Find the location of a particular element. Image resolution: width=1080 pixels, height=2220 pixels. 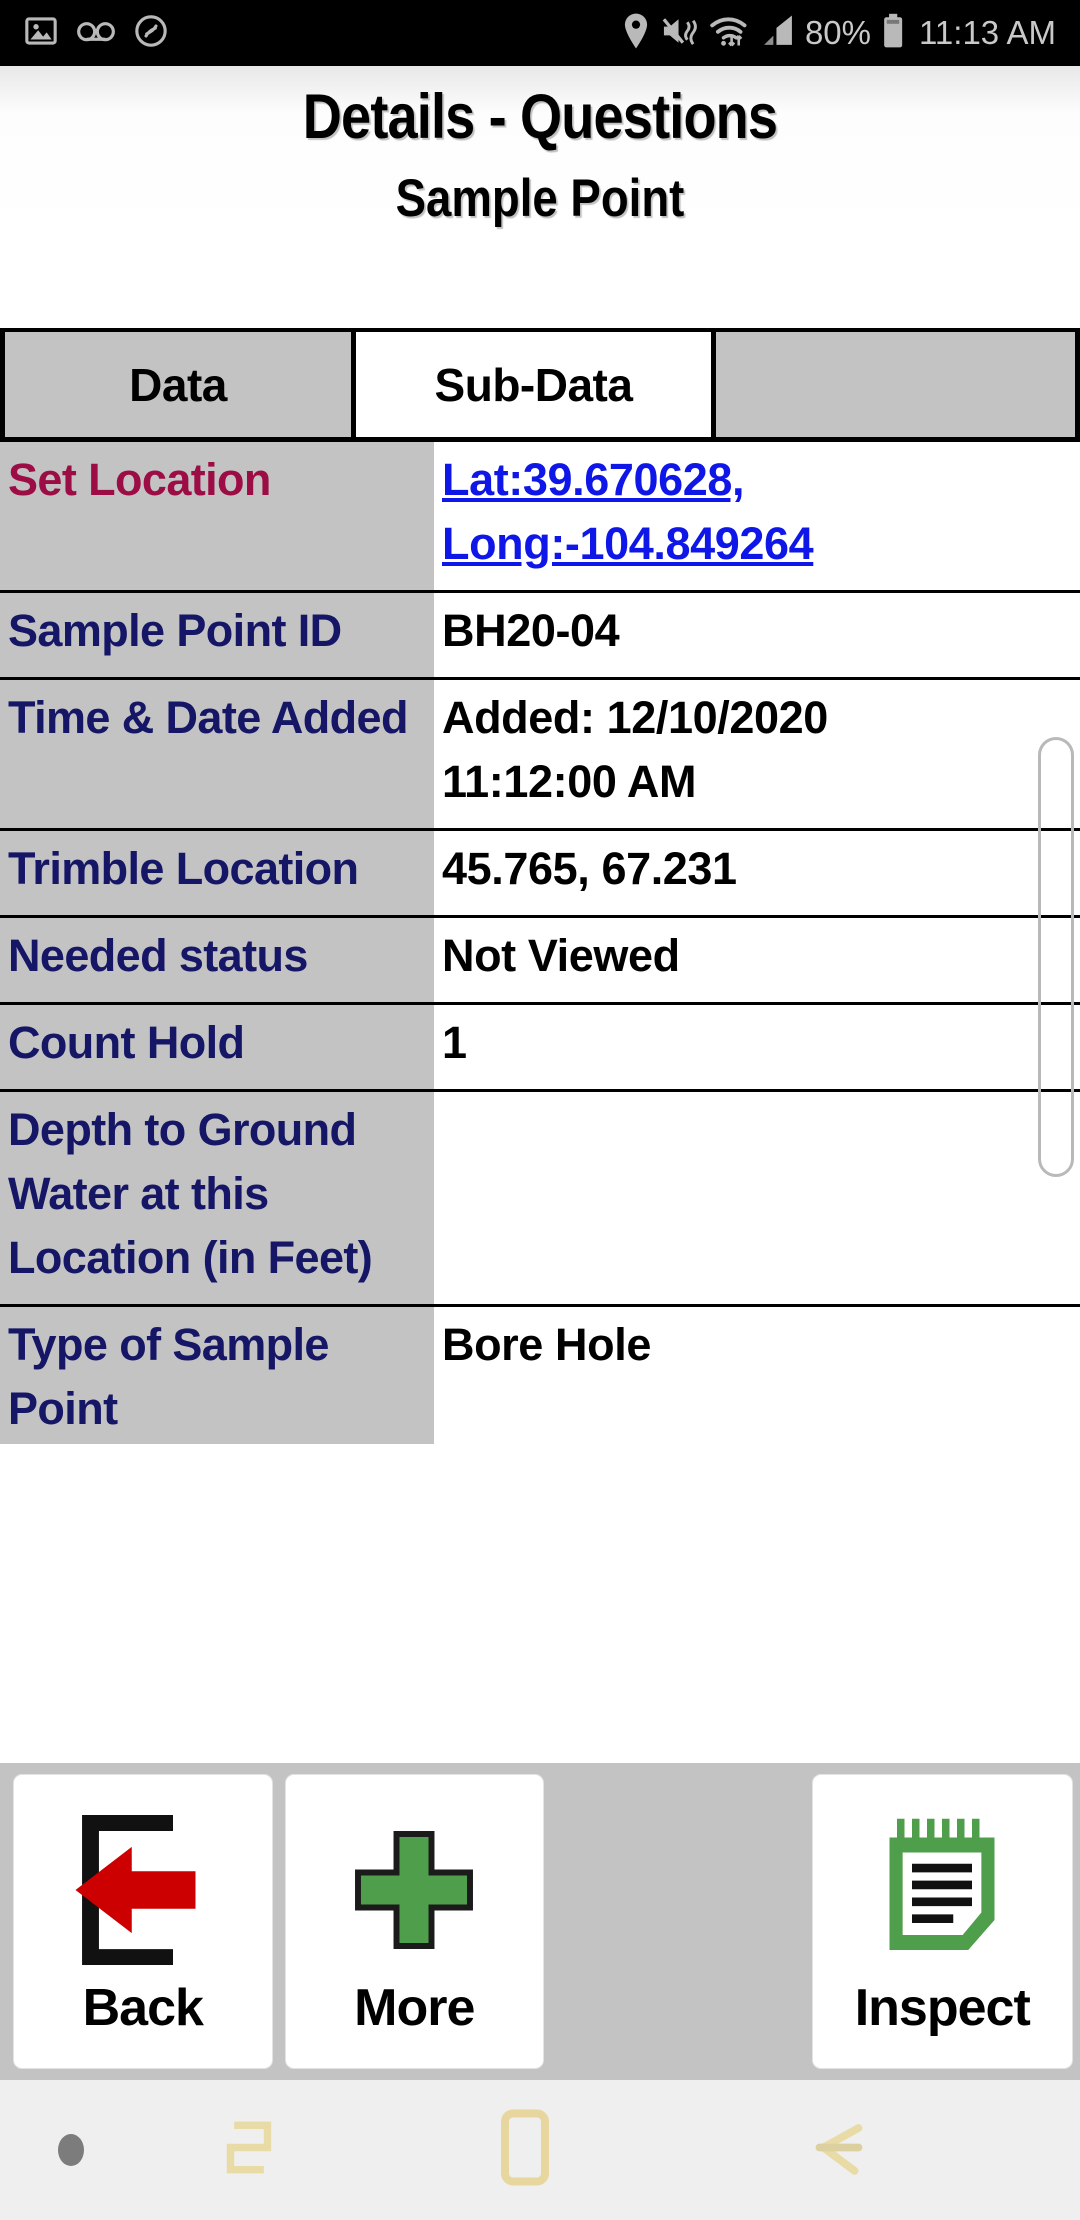

table-row: Trimble Location 45.765, 67.231 is located at coordinates (540, 873).